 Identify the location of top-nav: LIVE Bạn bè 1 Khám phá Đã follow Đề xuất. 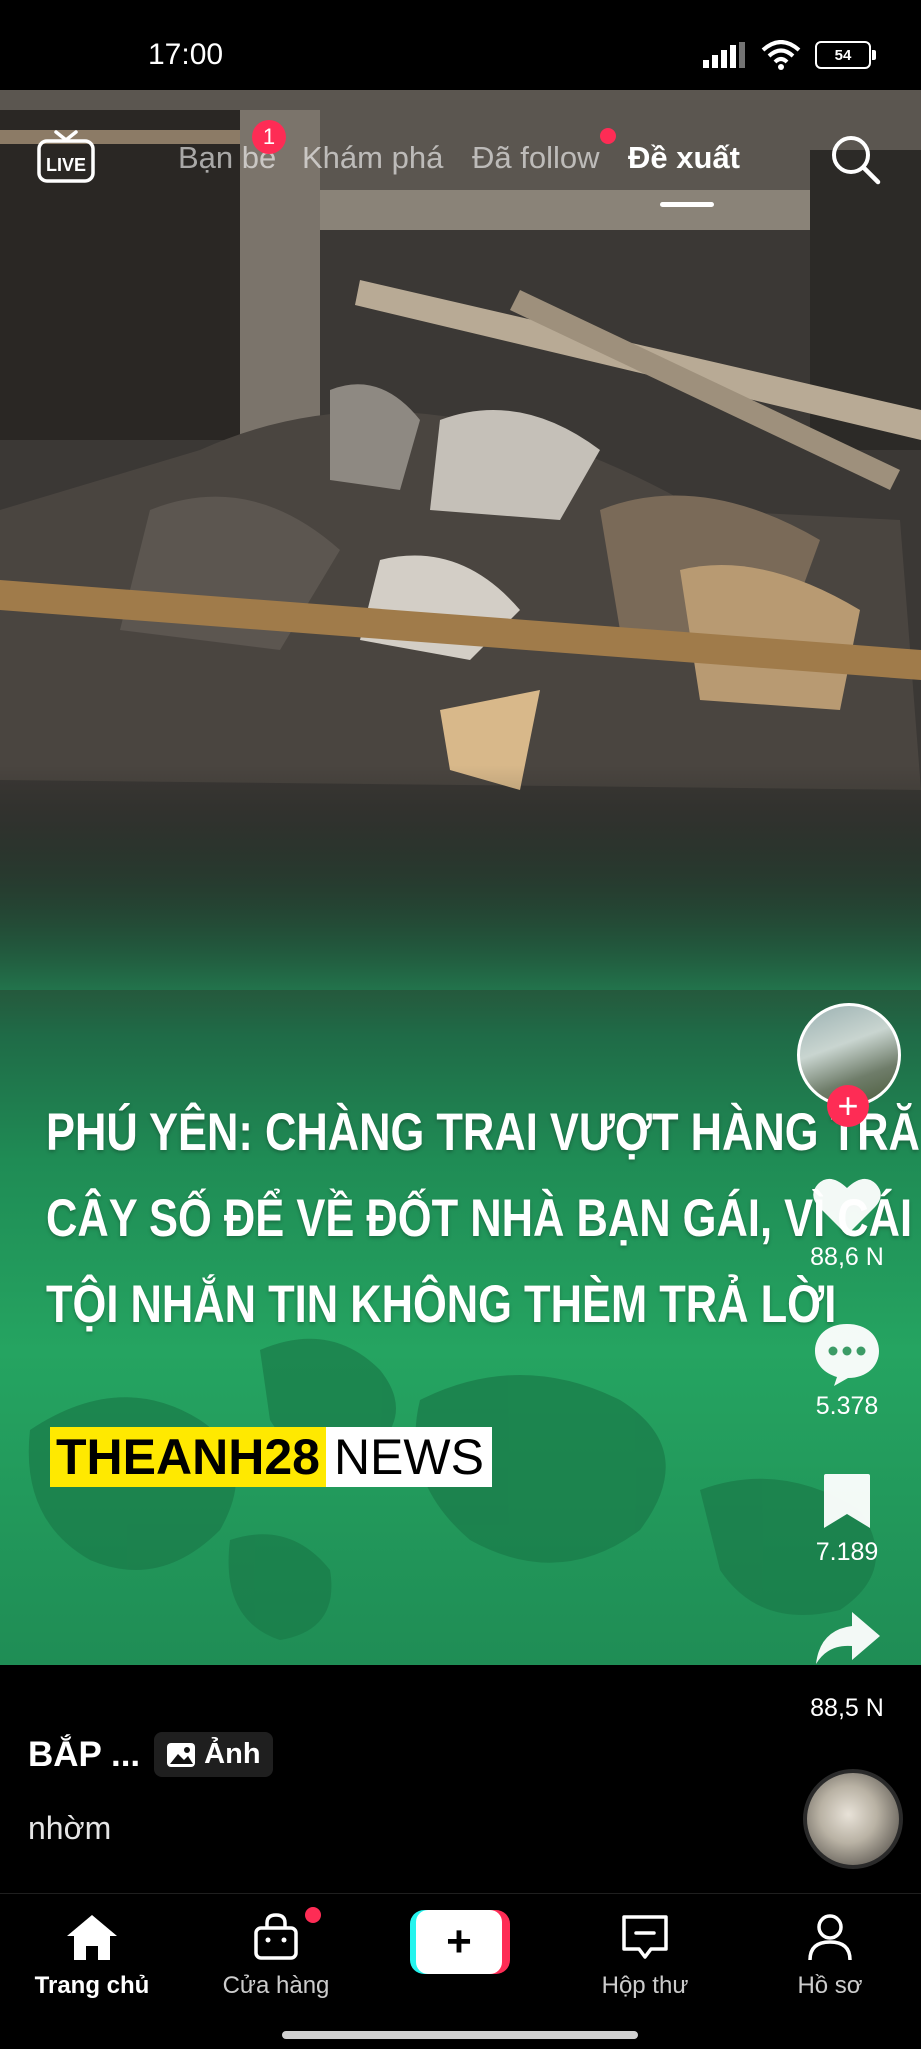
(460, 155).